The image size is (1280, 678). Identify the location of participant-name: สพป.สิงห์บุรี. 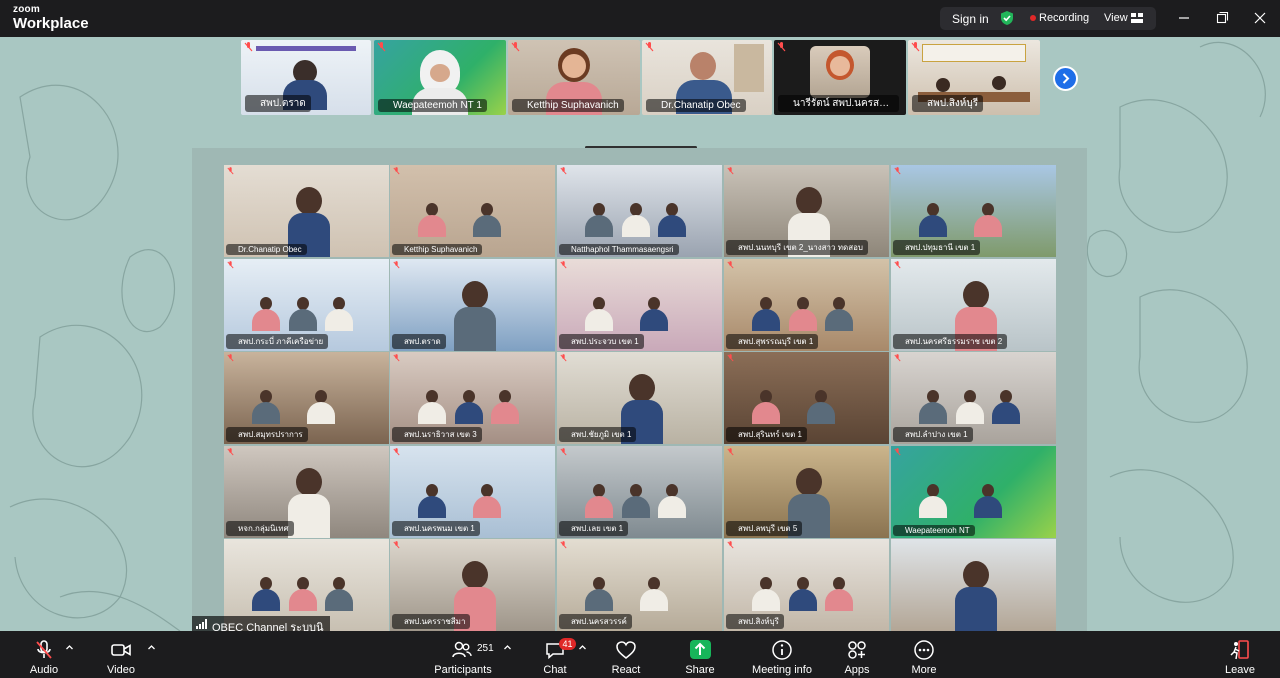
(755, 621).